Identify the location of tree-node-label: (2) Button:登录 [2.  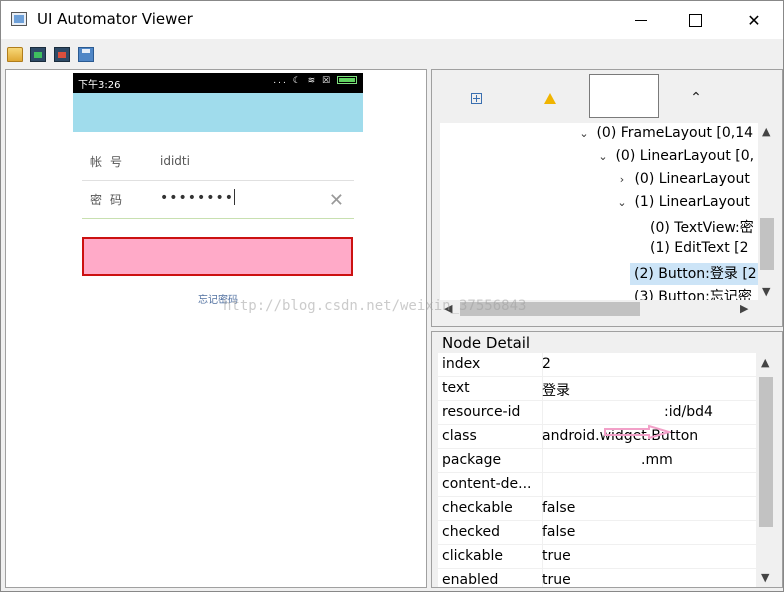
(695, 274).